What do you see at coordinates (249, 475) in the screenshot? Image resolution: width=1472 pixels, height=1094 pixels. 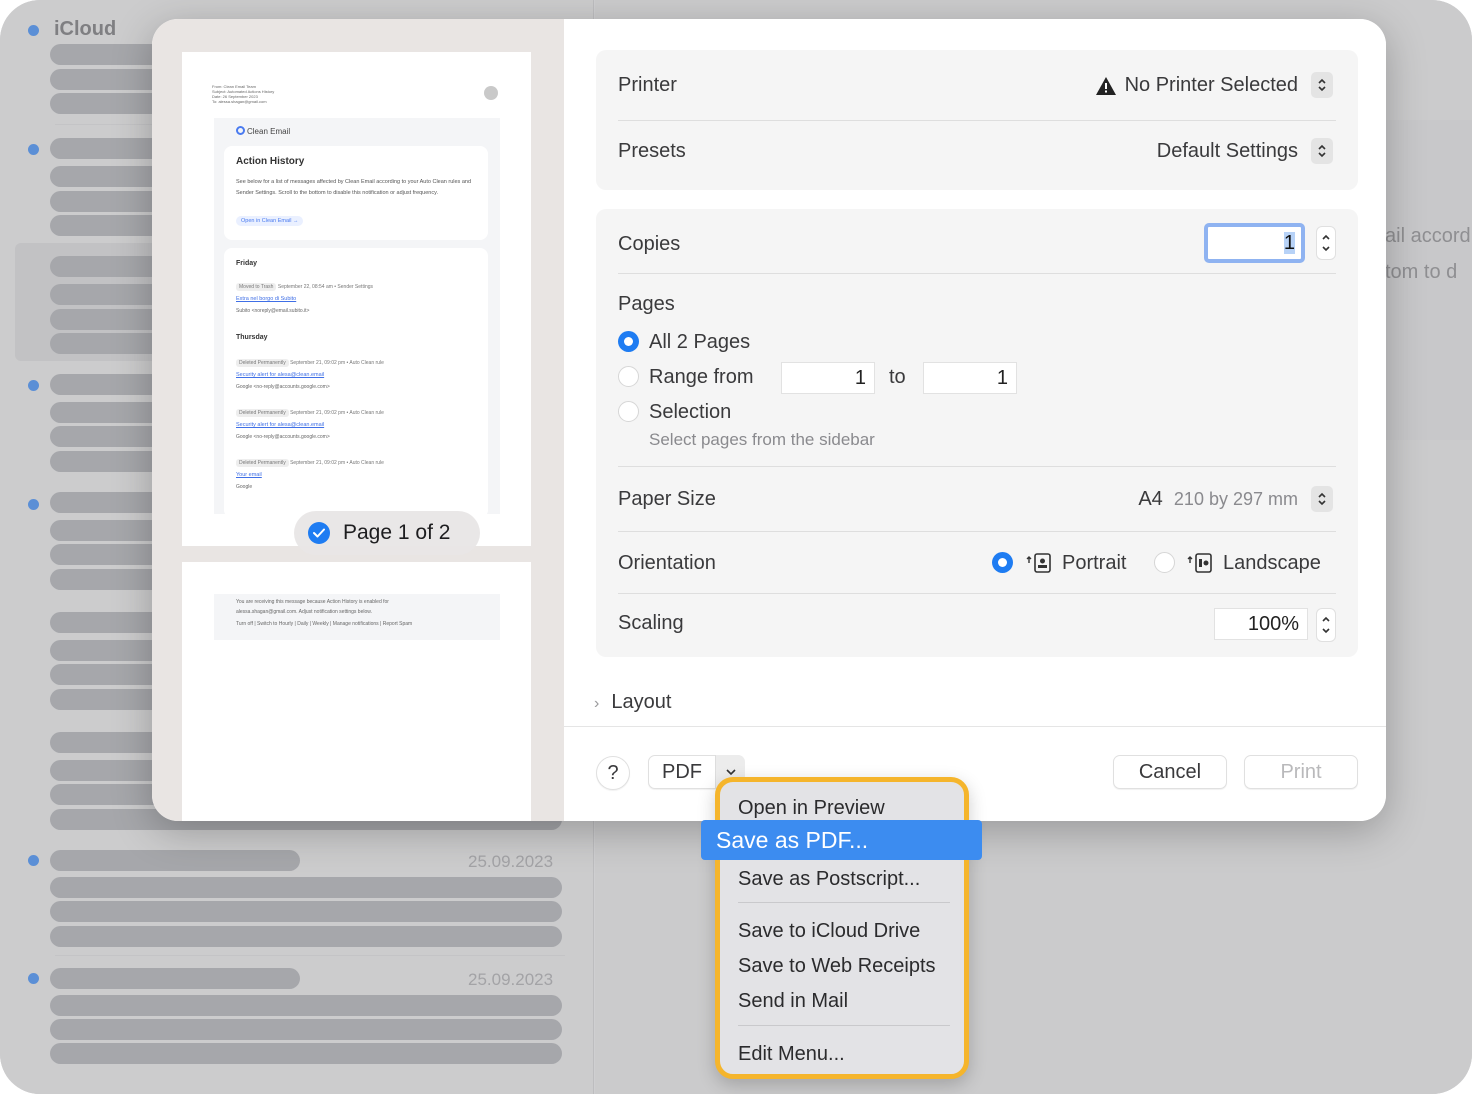 I see `entry-subject: Your email` at bounding box center [249, 475].